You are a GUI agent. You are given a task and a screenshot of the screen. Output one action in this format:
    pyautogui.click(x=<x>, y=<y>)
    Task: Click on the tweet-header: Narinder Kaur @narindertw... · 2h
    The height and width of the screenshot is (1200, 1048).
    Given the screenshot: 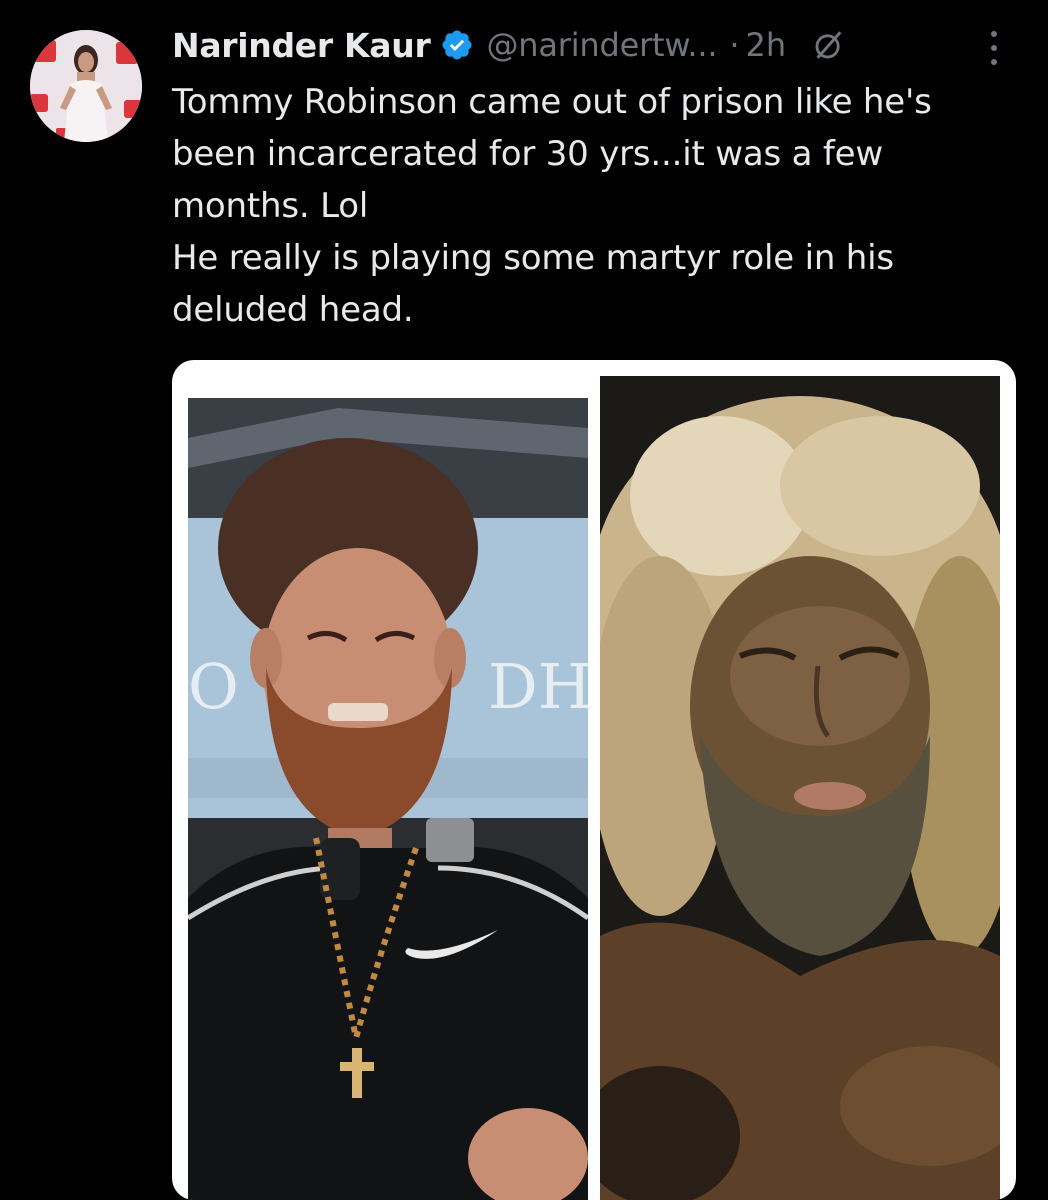 What is the action you would take?
    pyautogui.click(x=509, y=45)
    